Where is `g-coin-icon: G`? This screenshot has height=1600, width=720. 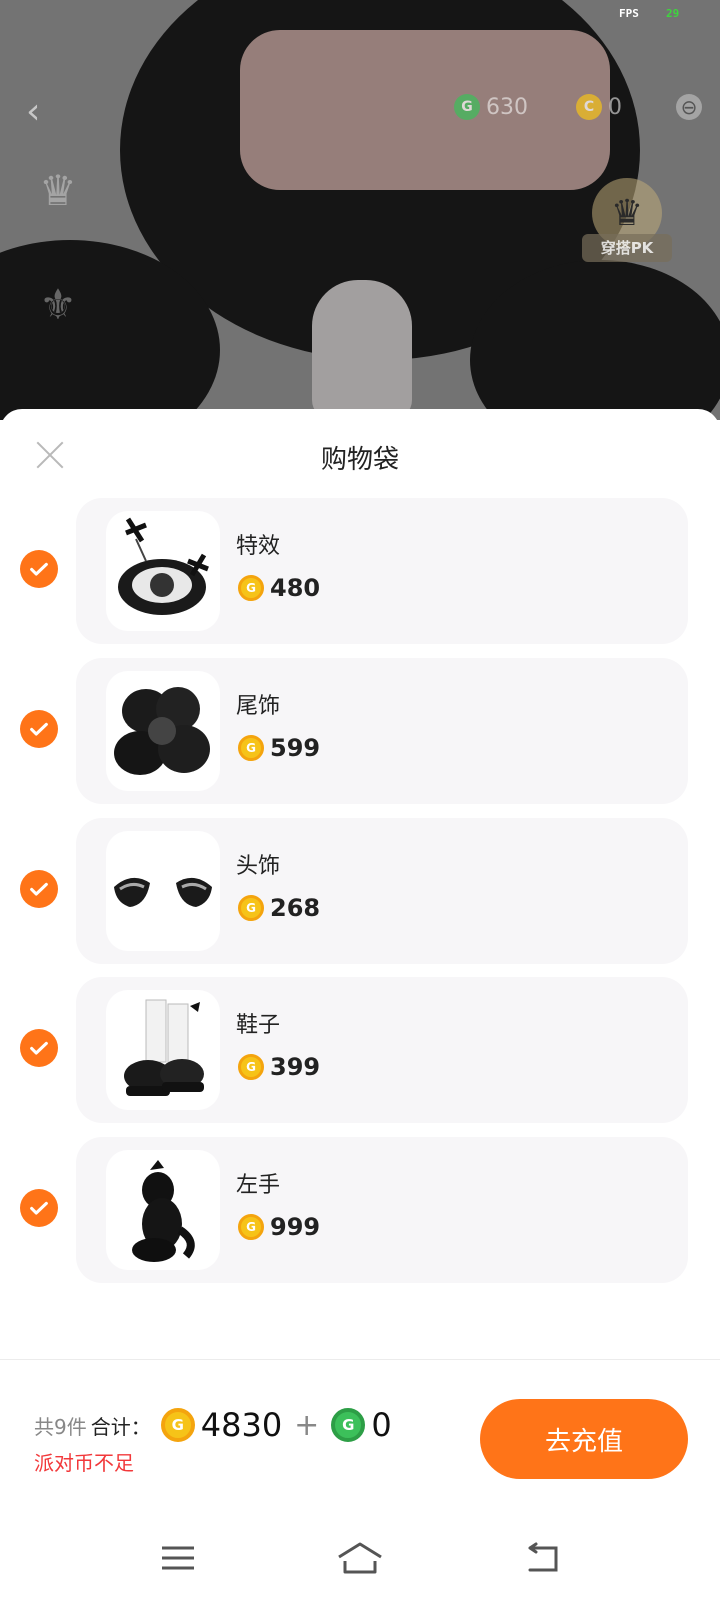
g-coin-icon: G is located at coordinates (467, 107).